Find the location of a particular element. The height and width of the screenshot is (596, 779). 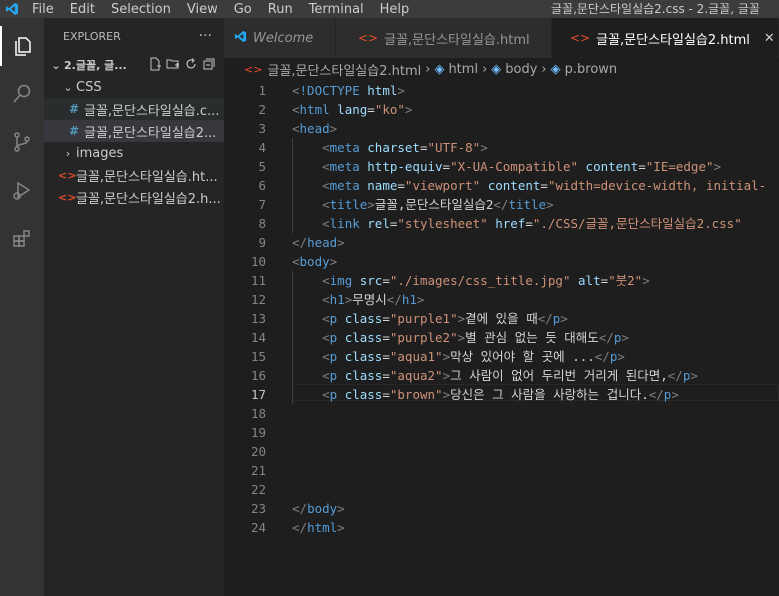

new-folder-icon is located at coordinates (173, 65).